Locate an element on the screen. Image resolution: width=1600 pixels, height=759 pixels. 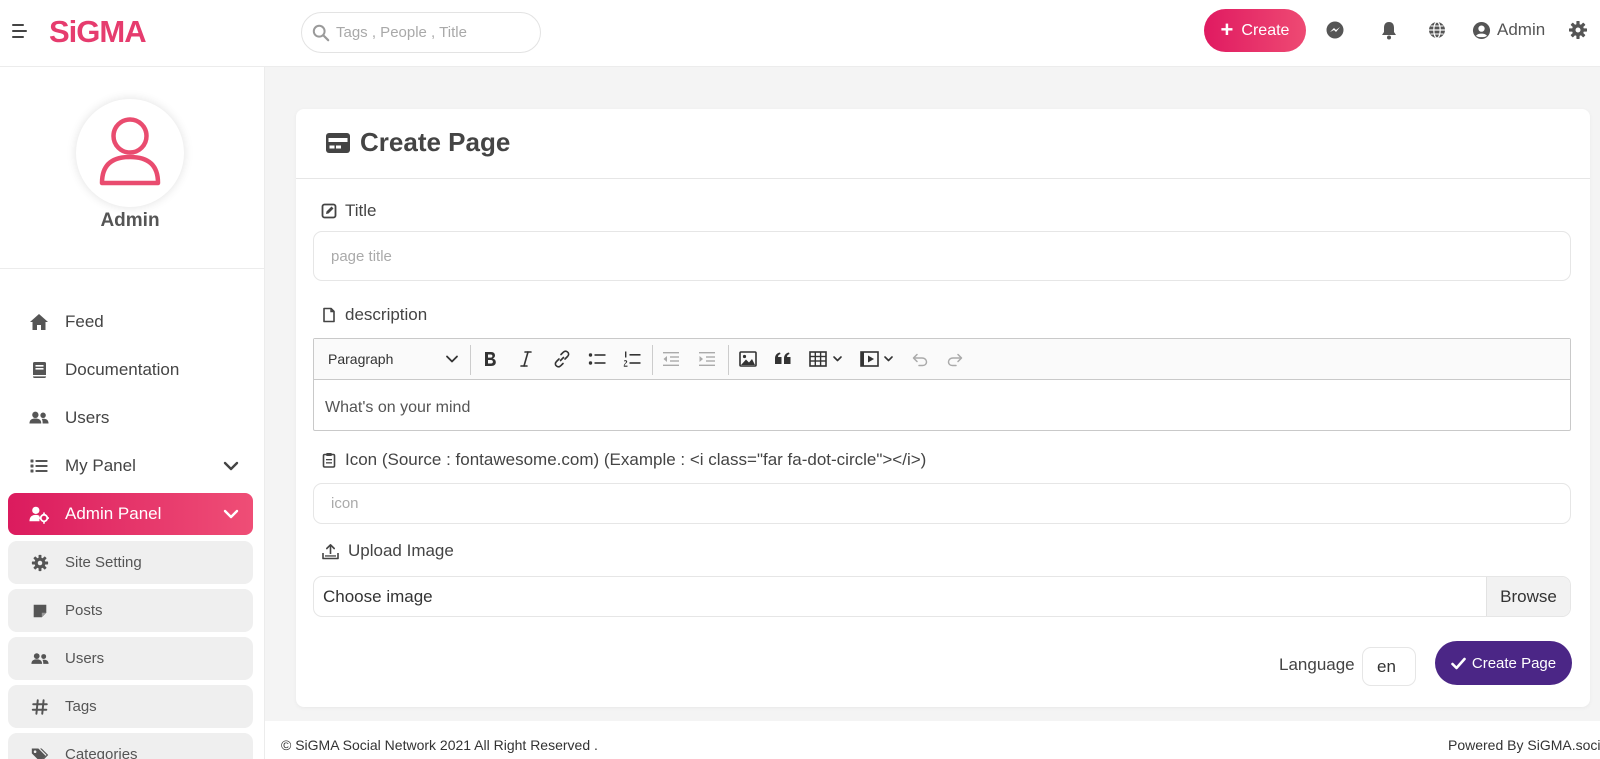
icon-input is located at coordinates (942, 503).